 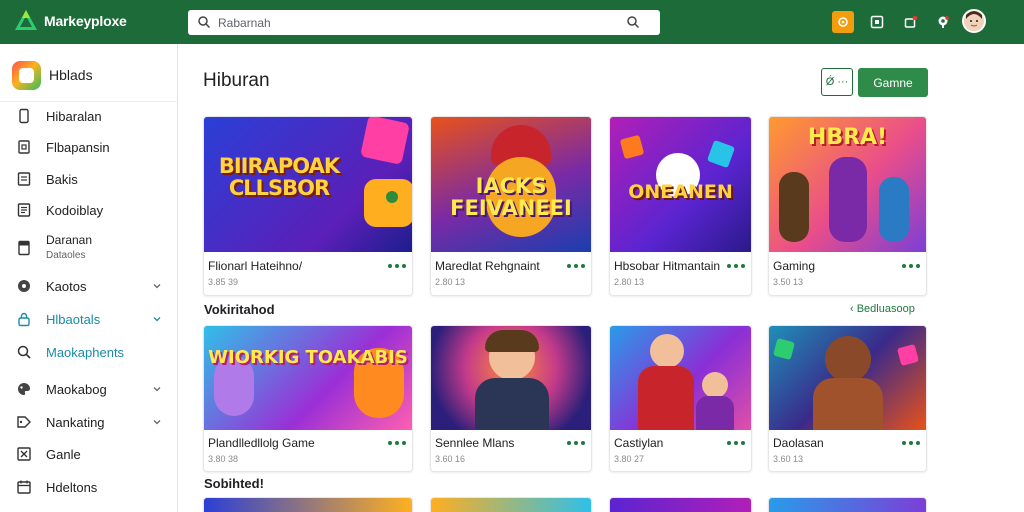 I want to click on sidebar-item-label: Kaotos, so click(x=66, y=286).